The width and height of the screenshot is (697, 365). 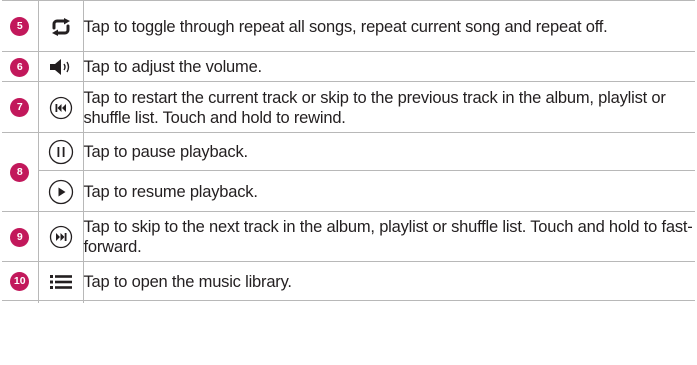 What do you see at coordinates (348, 192) in the screenshot?
I see `table-row-play: Tap to resume playback.` at bounding box center [348, 192].